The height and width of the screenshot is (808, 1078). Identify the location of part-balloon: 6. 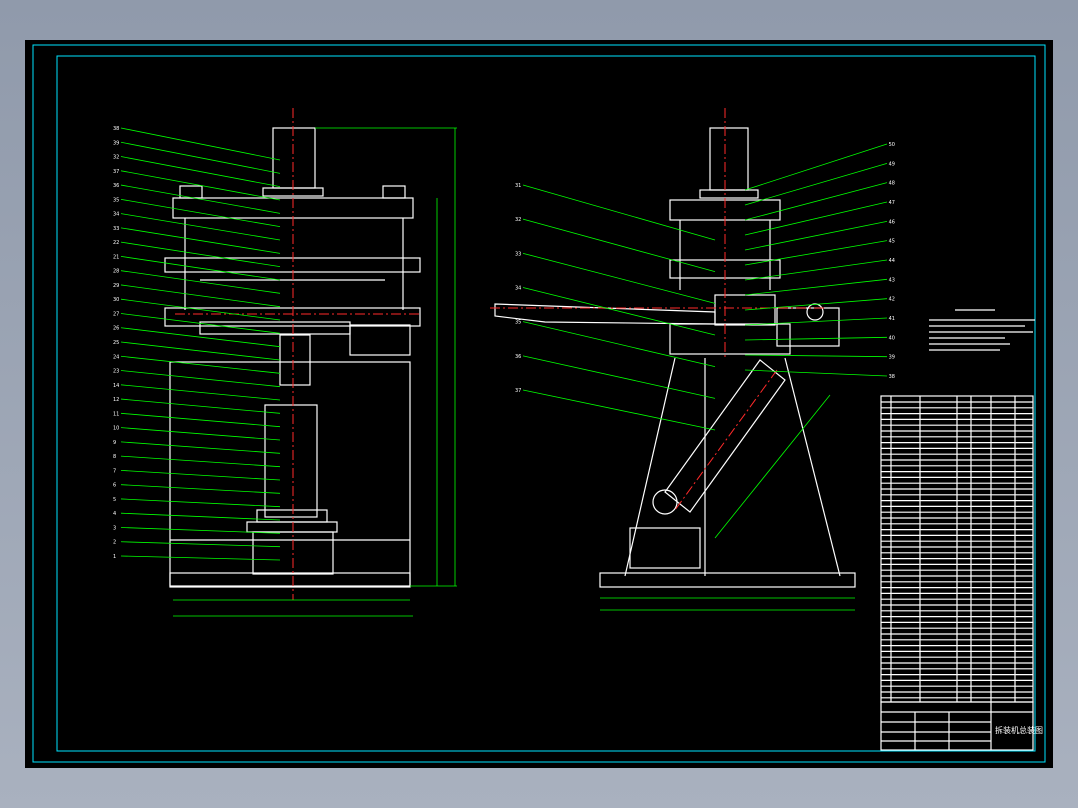
(114, 486).